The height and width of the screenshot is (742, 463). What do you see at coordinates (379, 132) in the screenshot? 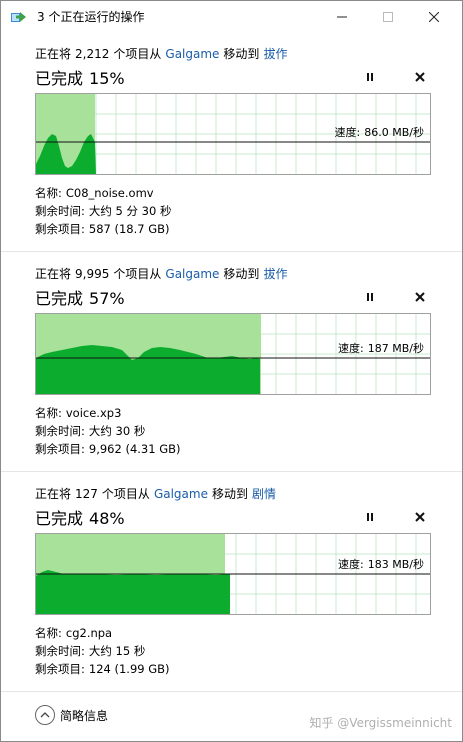
I see `speed-readout: 速度: 86.0 MB/秒` at bounding box center [379, 132].